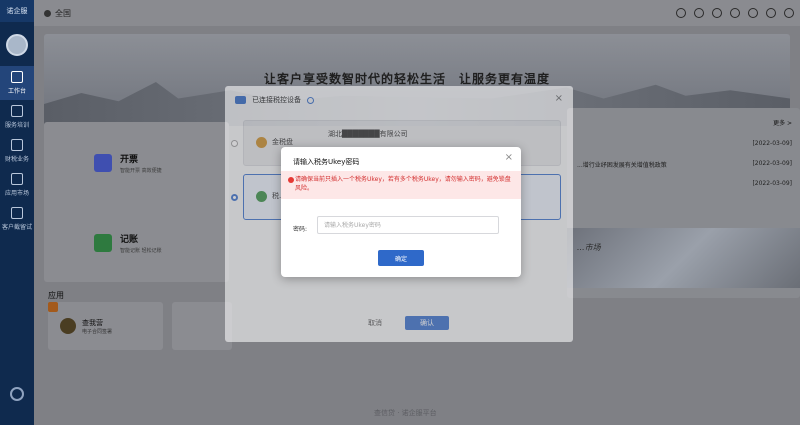 This screenshot has width=800, height=425. I want to click on password-label: 密码:, so click(300, 229).